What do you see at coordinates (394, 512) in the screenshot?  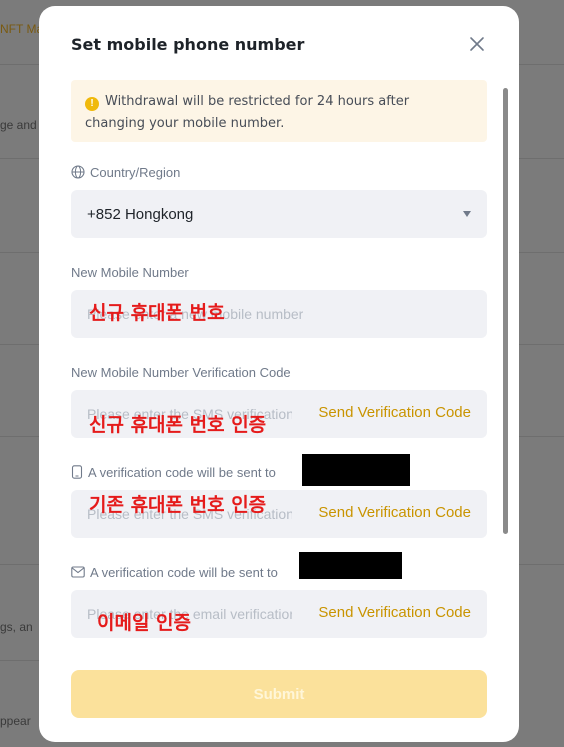 I see `send-code-button-old-mobile: Send Verification Code` at bounding box center [394, 512].